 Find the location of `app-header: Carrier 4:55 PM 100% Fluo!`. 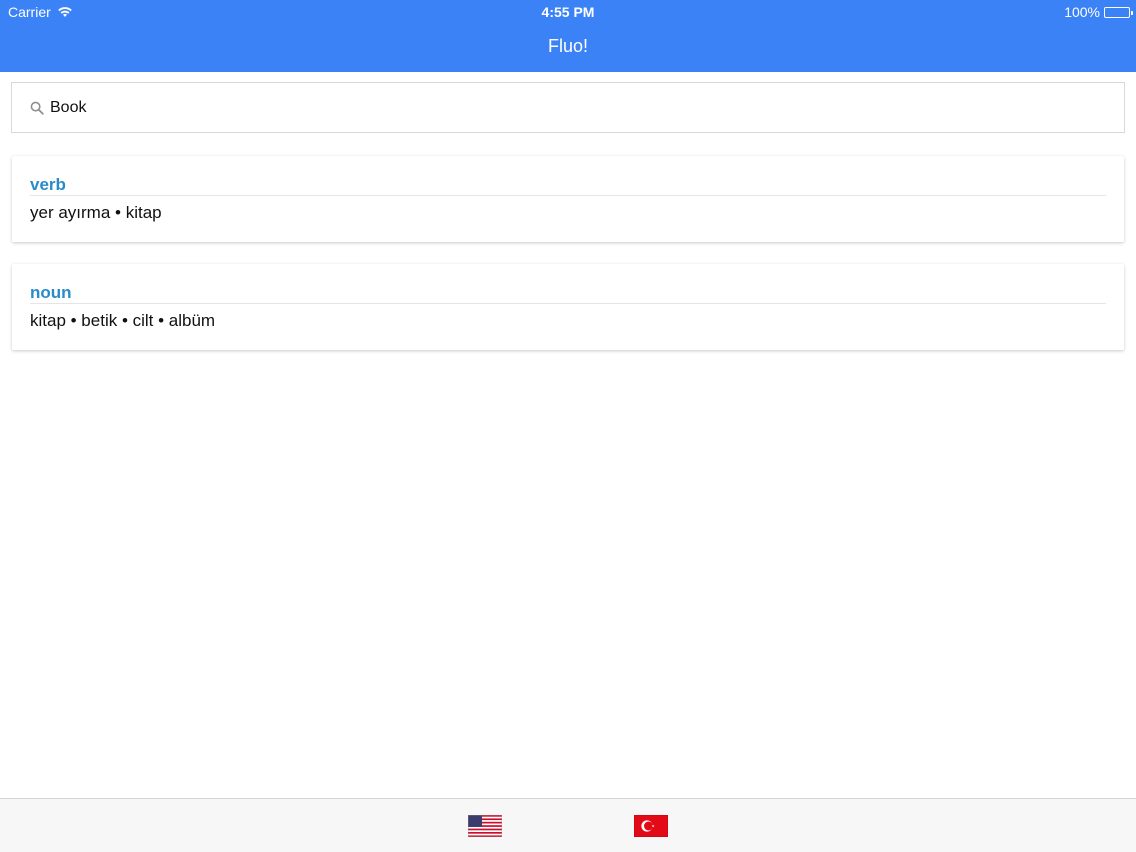

app-header: Carrier 4:55 PM 100% Fluo! is located at coordinates (568, 36).